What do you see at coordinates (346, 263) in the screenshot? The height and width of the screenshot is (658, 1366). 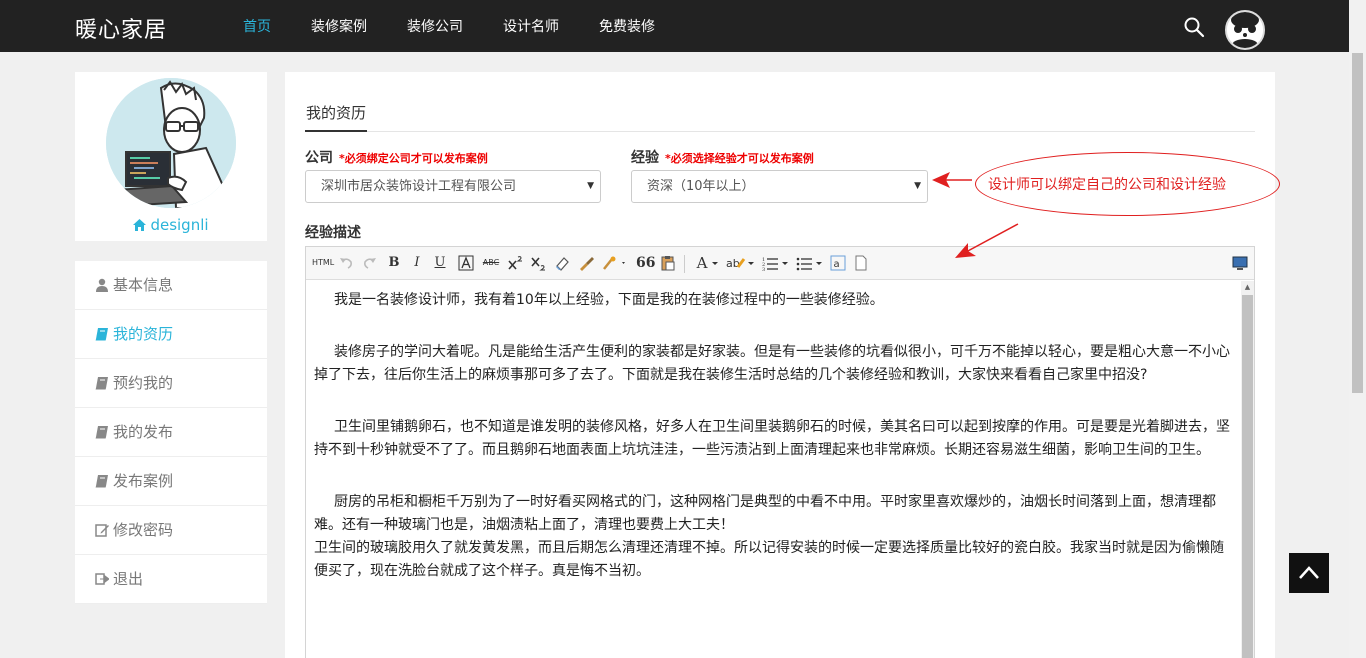 I see `undo-icon` at bounding box center [346, 263].